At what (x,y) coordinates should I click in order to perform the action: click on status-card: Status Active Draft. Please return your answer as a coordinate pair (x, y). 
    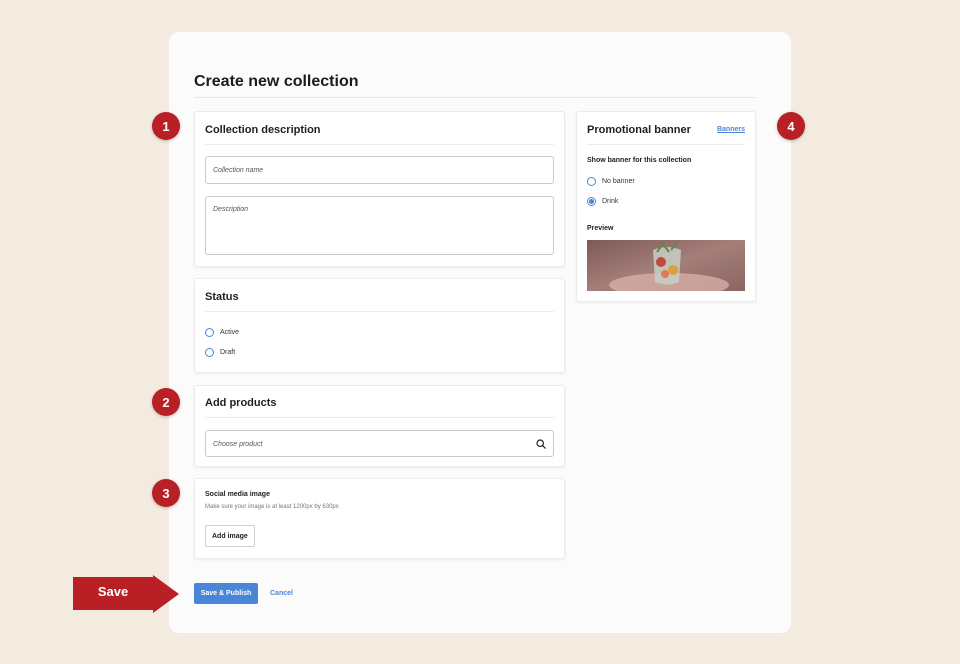
    Looking at the image, I should click on (379, 325).